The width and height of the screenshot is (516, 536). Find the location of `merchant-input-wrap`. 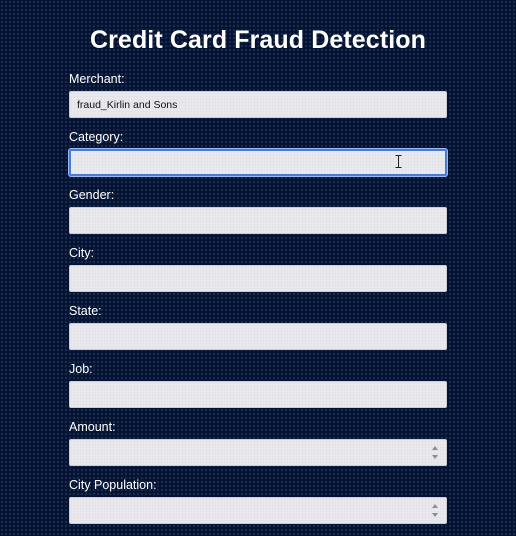

merchant-input-wrap is located at coordinates (258, 104).